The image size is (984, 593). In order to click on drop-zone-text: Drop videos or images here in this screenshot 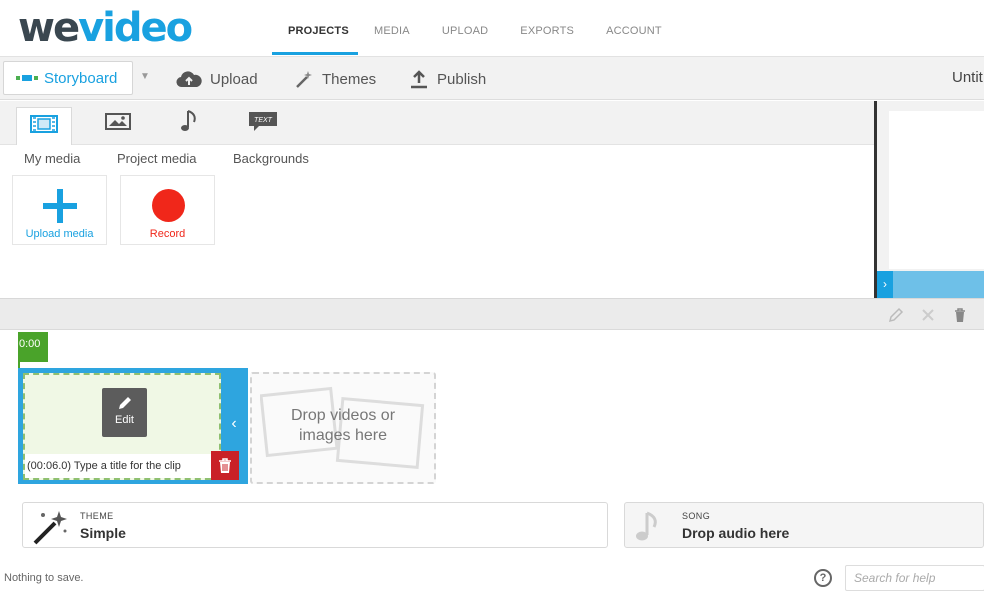, I will do `click(343, 426)`.